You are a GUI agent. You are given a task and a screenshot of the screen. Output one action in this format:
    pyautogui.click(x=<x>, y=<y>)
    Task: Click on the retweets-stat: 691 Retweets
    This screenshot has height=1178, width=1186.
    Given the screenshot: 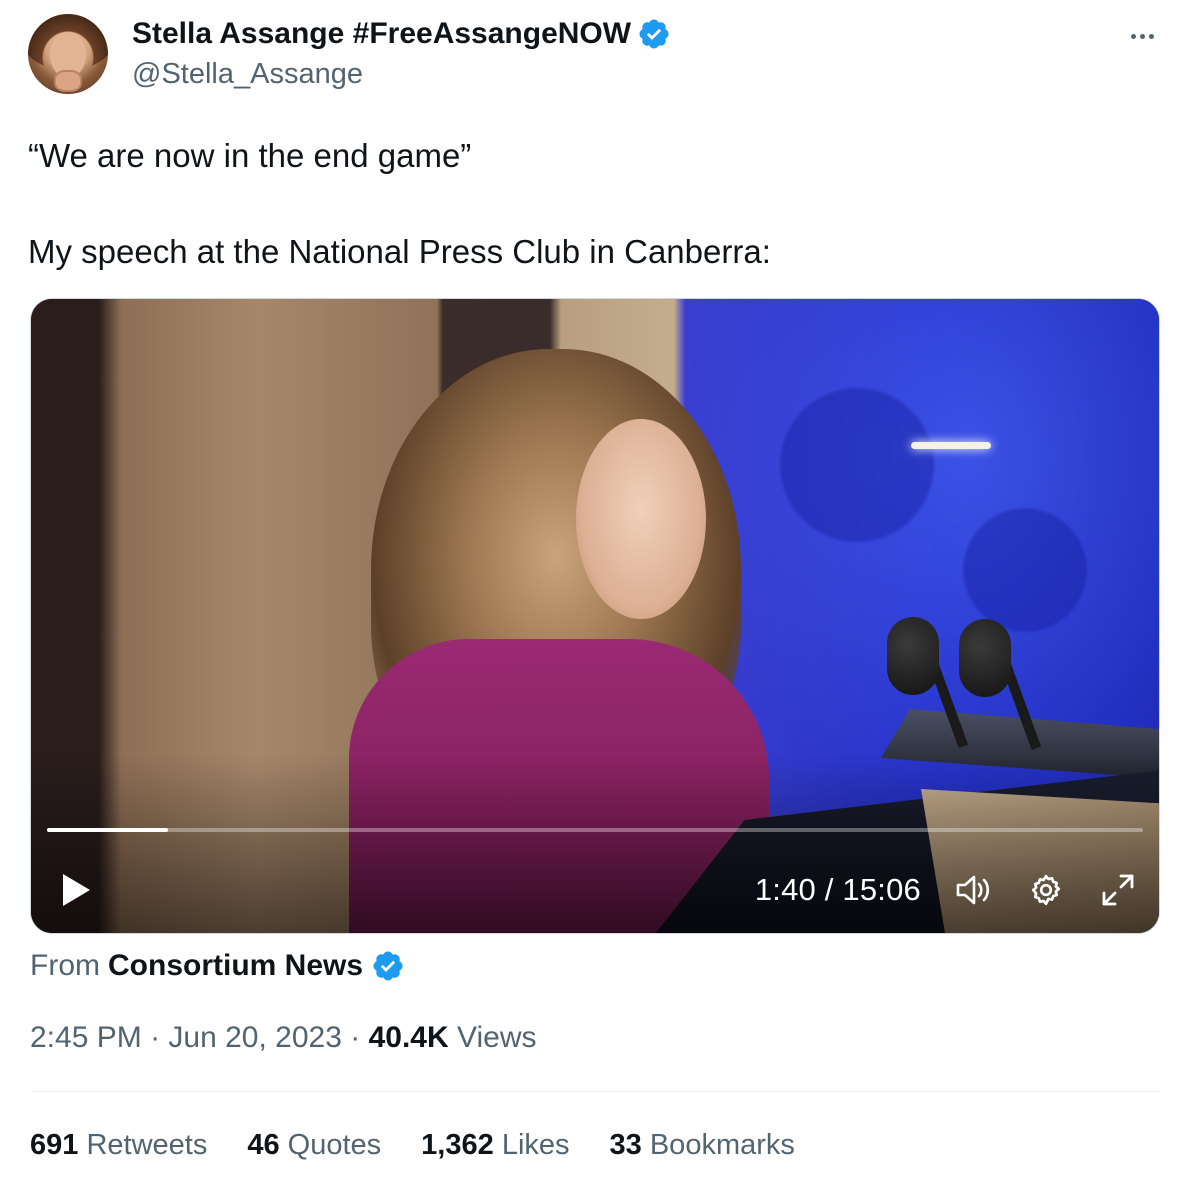 What is the action you would take?
    pyautogui.click(x=118, y=1145)
    